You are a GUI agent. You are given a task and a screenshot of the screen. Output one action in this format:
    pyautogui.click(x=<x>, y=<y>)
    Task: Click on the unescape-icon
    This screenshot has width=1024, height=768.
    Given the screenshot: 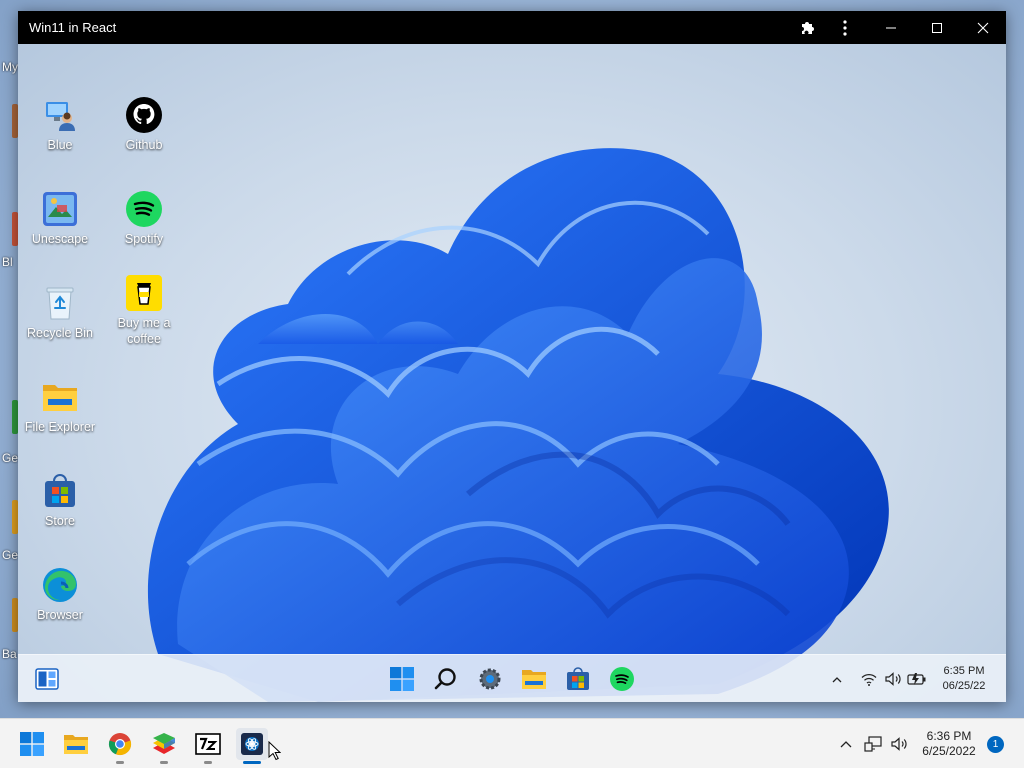 What is the action you would take?
    pyautogui.click(x=60, y=209)
    